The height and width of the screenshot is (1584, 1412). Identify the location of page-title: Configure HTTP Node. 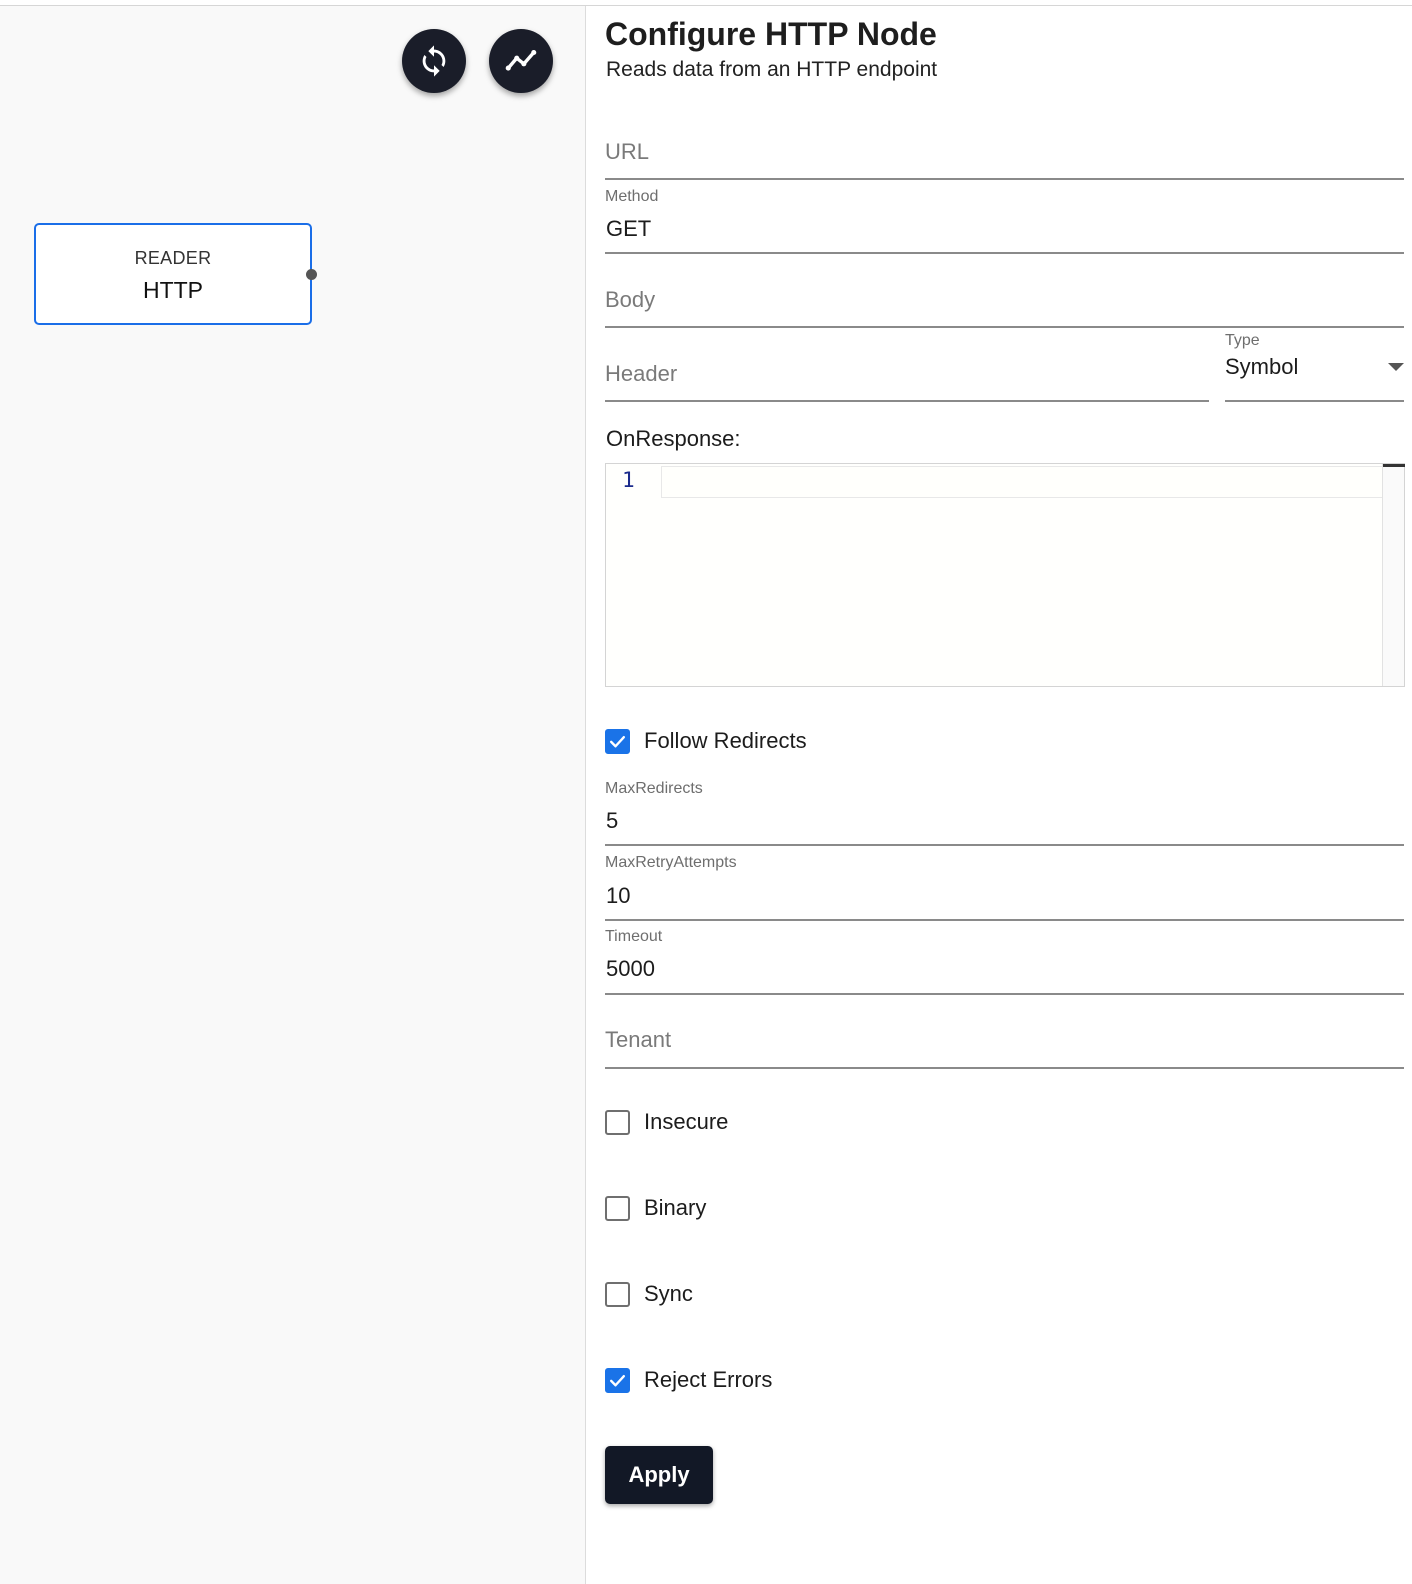
(771, 34).